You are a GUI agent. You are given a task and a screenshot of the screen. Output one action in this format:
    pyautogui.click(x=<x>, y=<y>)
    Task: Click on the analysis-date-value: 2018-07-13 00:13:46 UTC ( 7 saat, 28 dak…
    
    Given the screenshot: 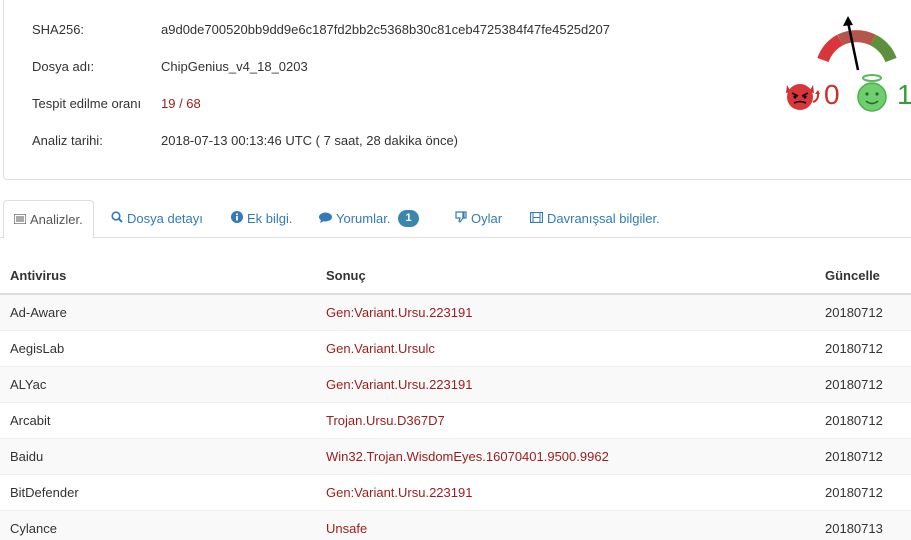 What is the action you would take?
    pyautogui.click(x=310, y=140)
    